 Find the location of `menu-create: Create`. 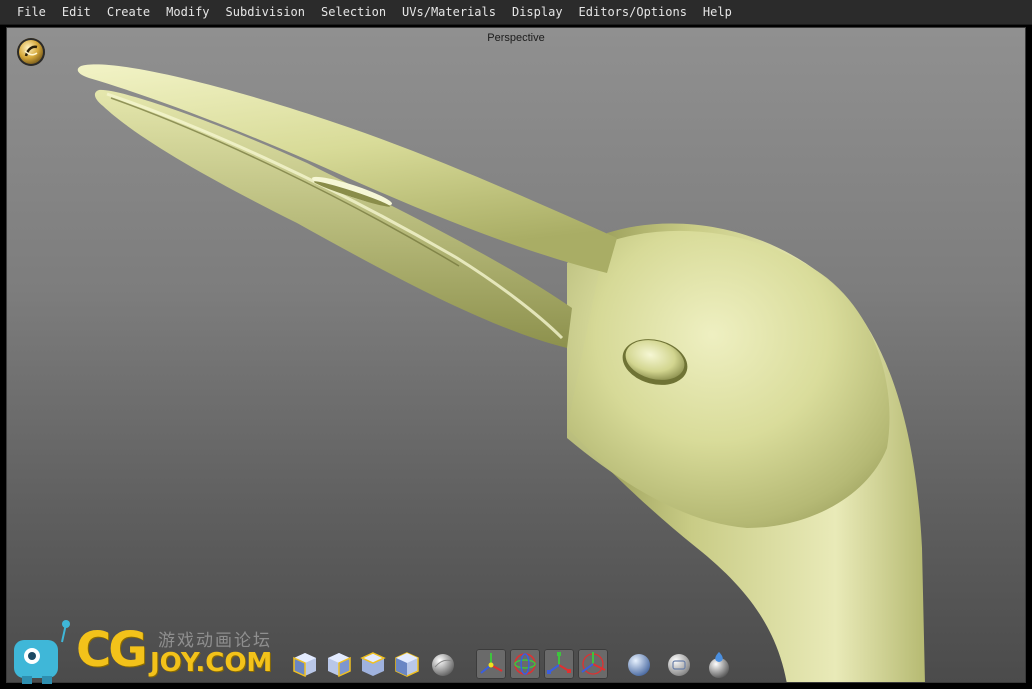

menu-create: Create is located at coordinates (128, 12).